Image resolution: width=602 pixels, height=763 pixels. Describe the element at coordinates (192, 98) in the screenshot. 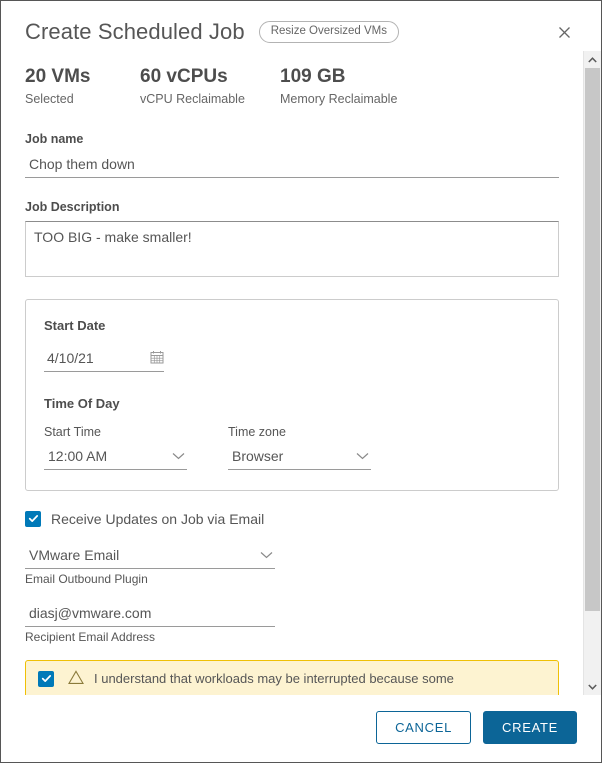

I see `stat-label: vCPU Reclaimable` at that location.